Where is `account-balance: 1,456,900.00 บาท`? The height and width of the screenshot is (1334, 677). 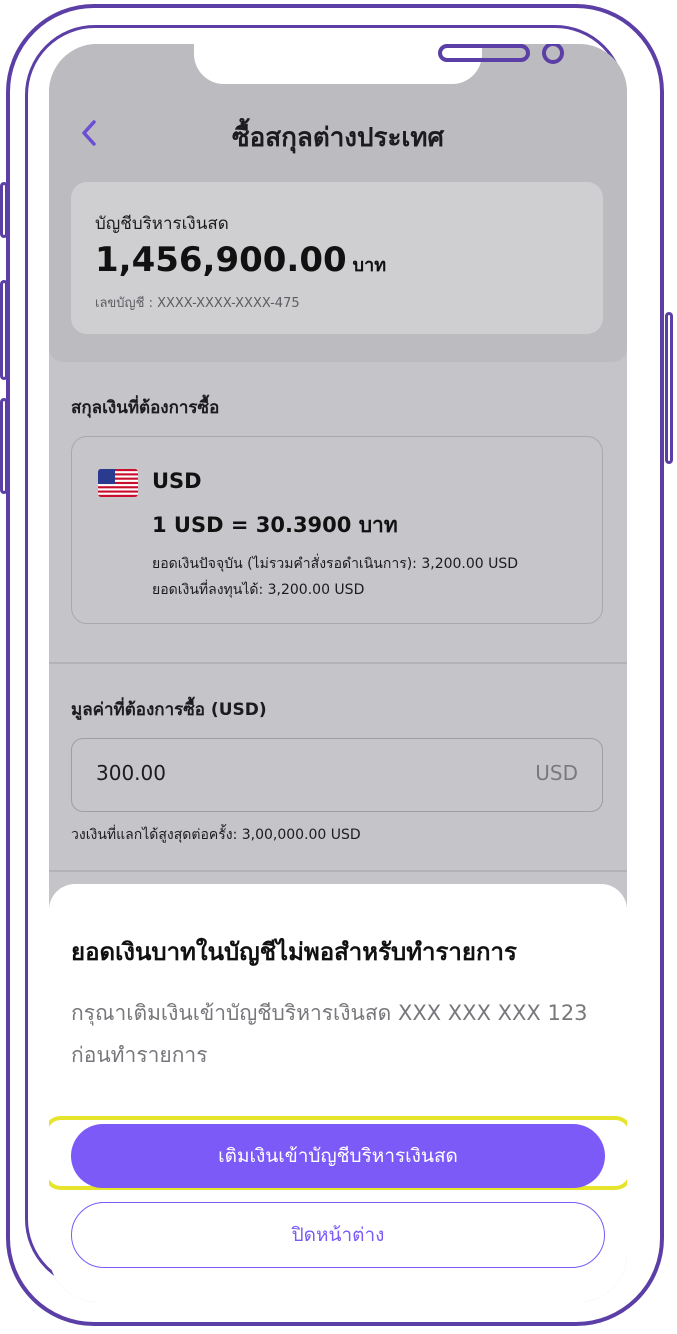 account-balance: 1,456,900.00 บาท is located at coordinates (240, 260).